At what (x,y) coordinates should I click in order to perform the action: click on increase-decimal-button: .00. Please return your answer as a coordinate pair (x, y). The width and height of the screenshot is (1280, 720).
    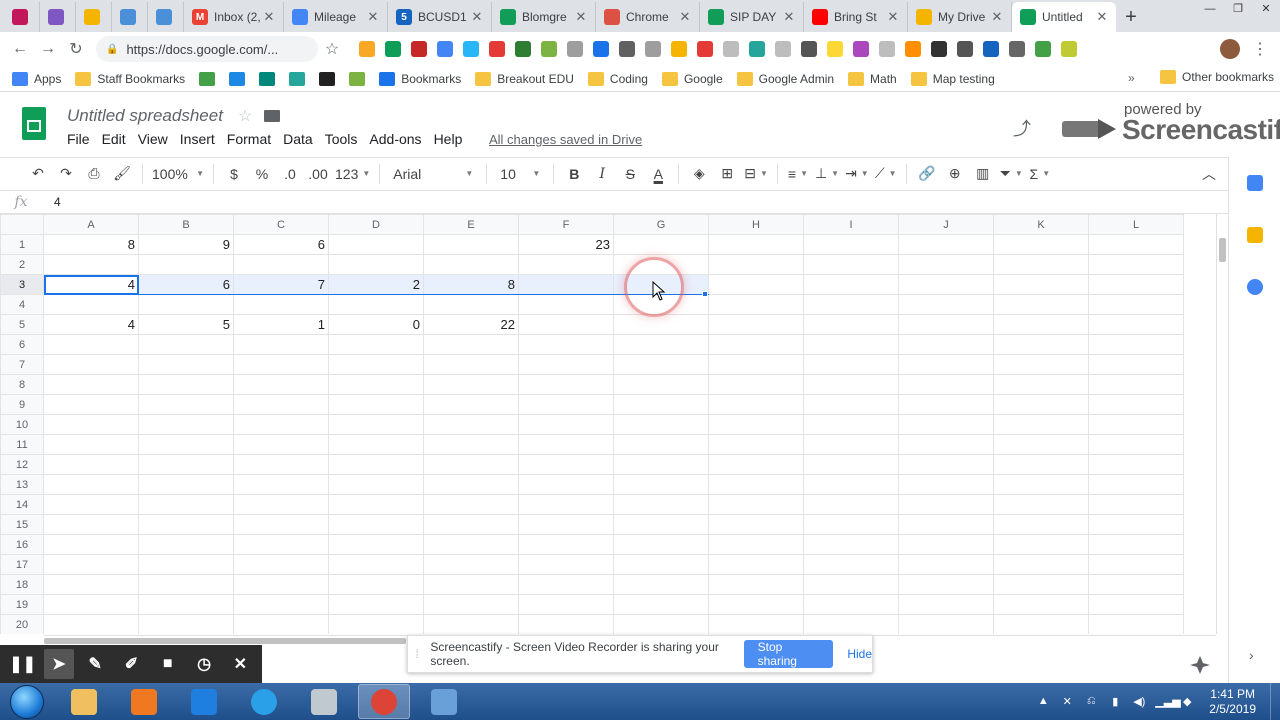
    Looking at the image, I should click on (318, 174).